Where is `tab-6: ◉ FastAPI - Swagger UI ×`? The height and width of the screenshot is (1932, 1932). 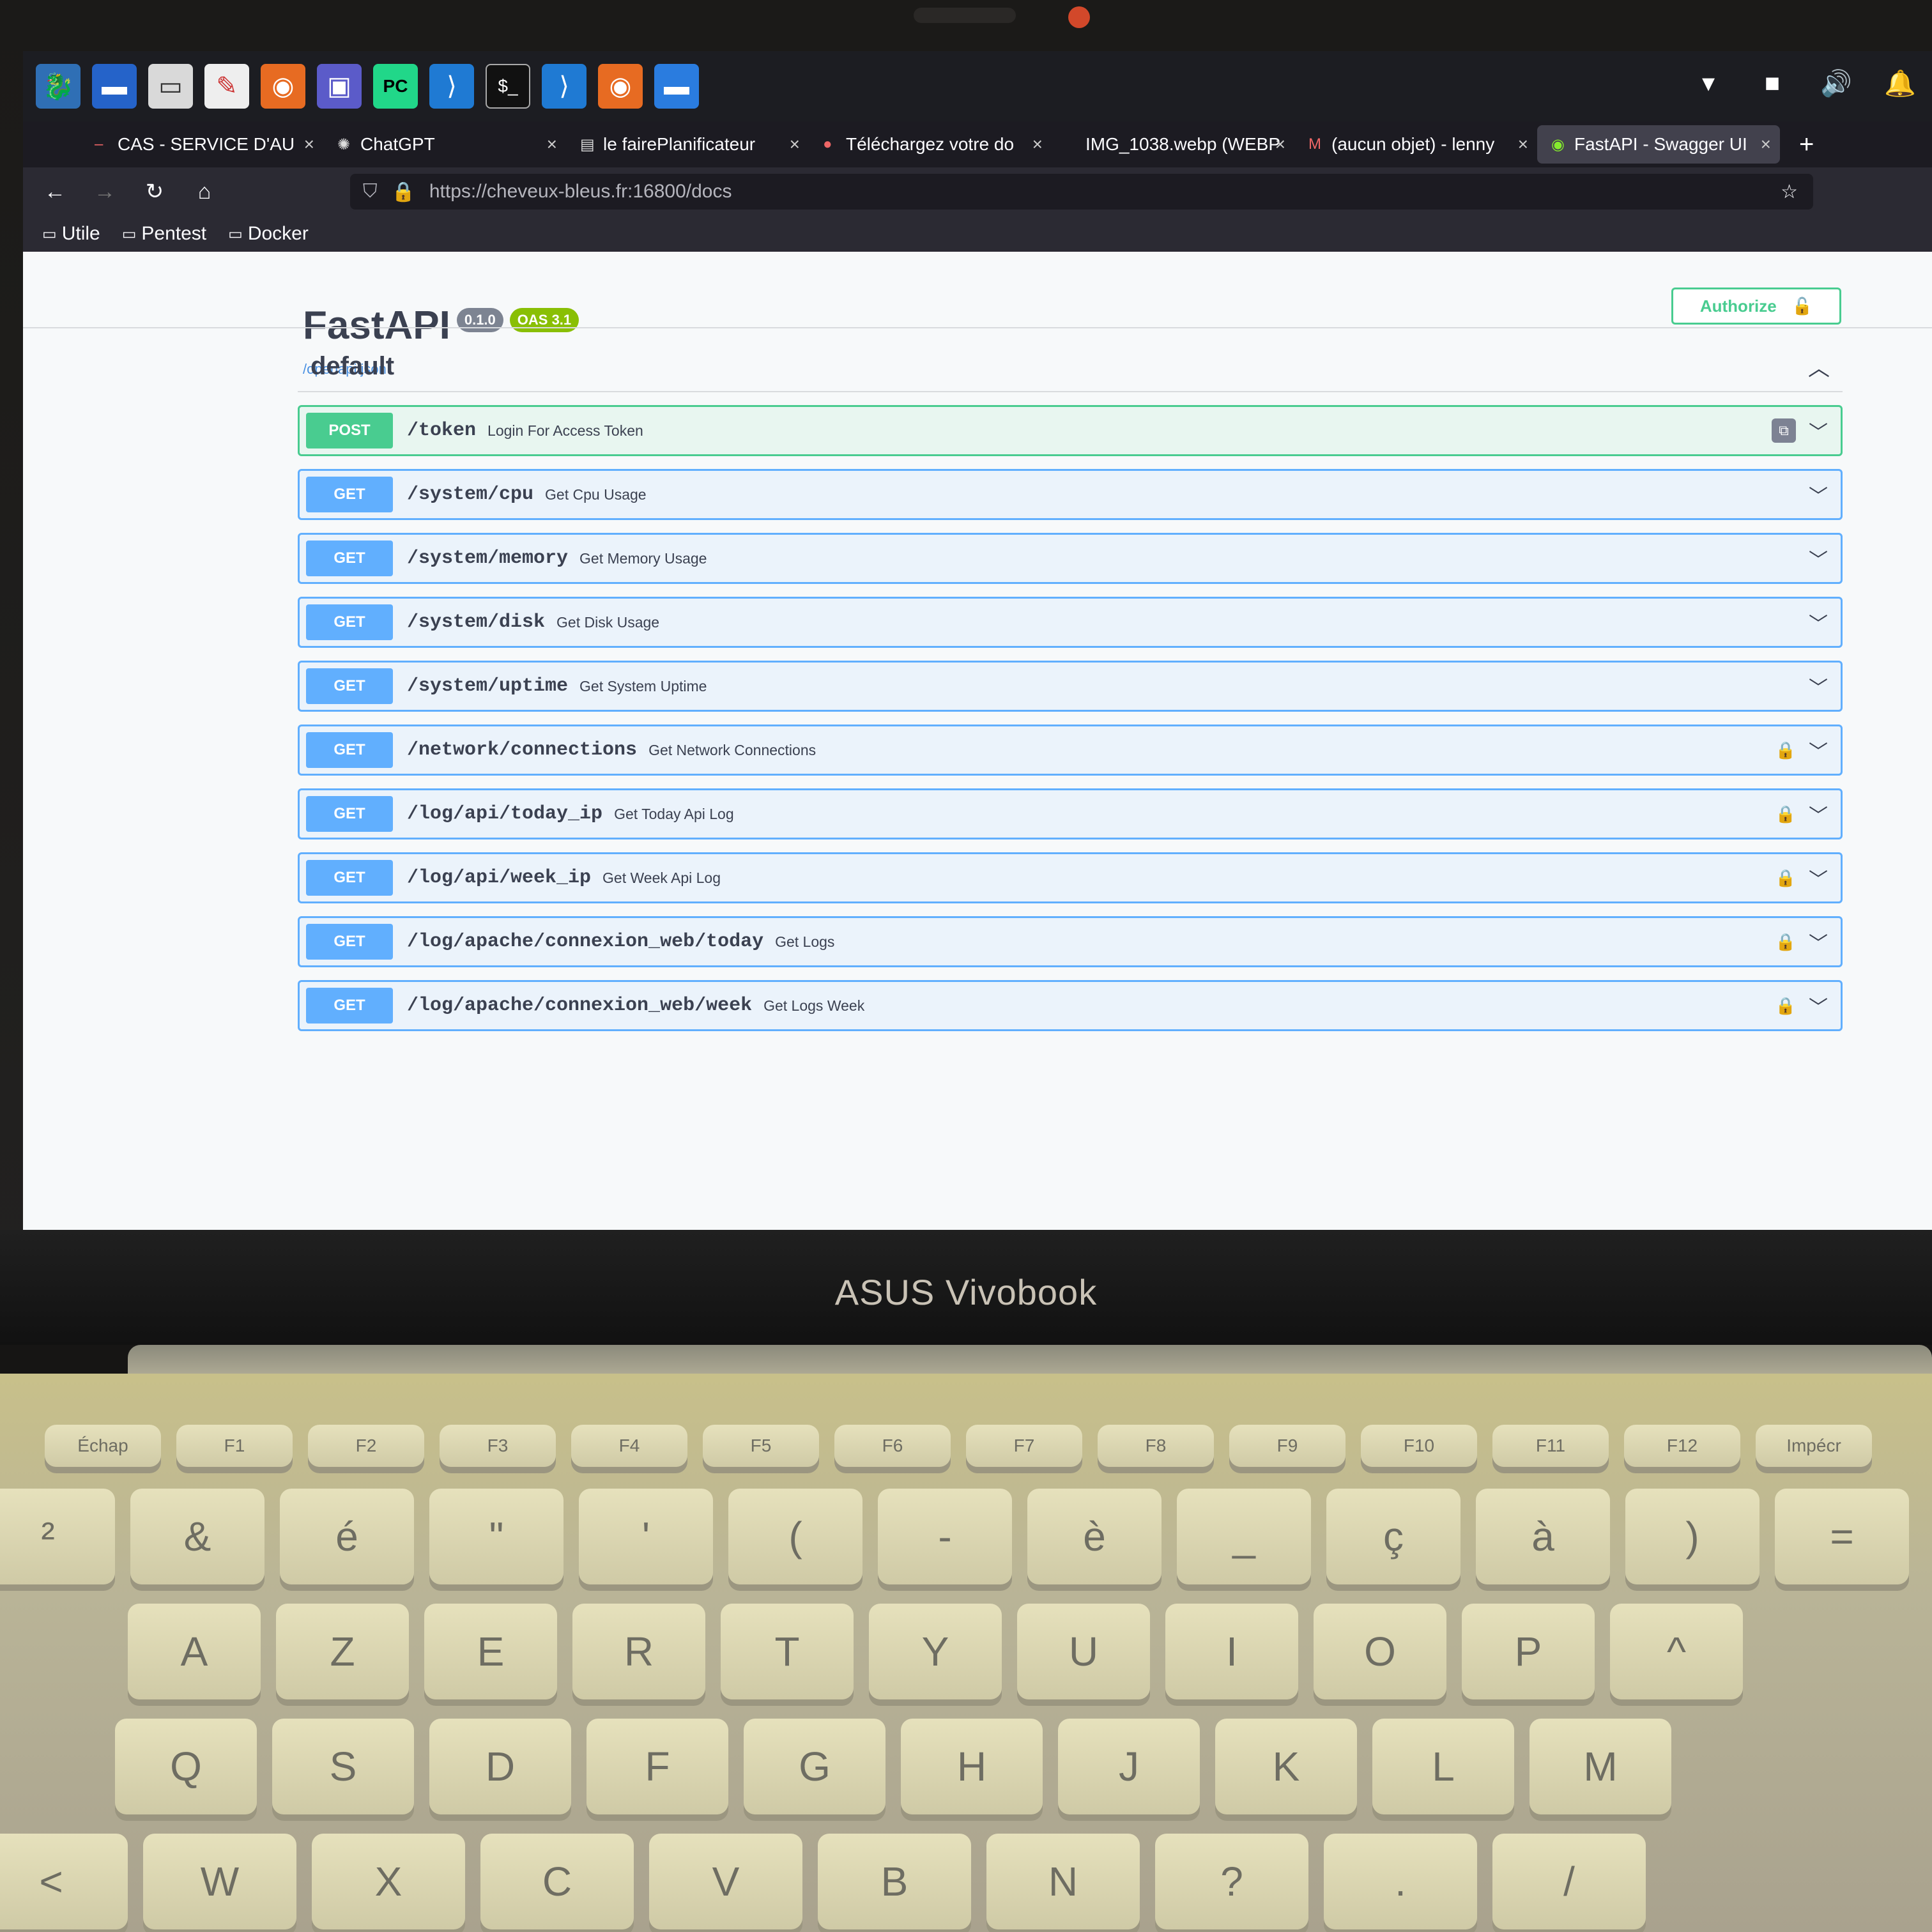
tab-6: ◉ FastAPI - Swagger UI × is located at coordinates (1658, 144).